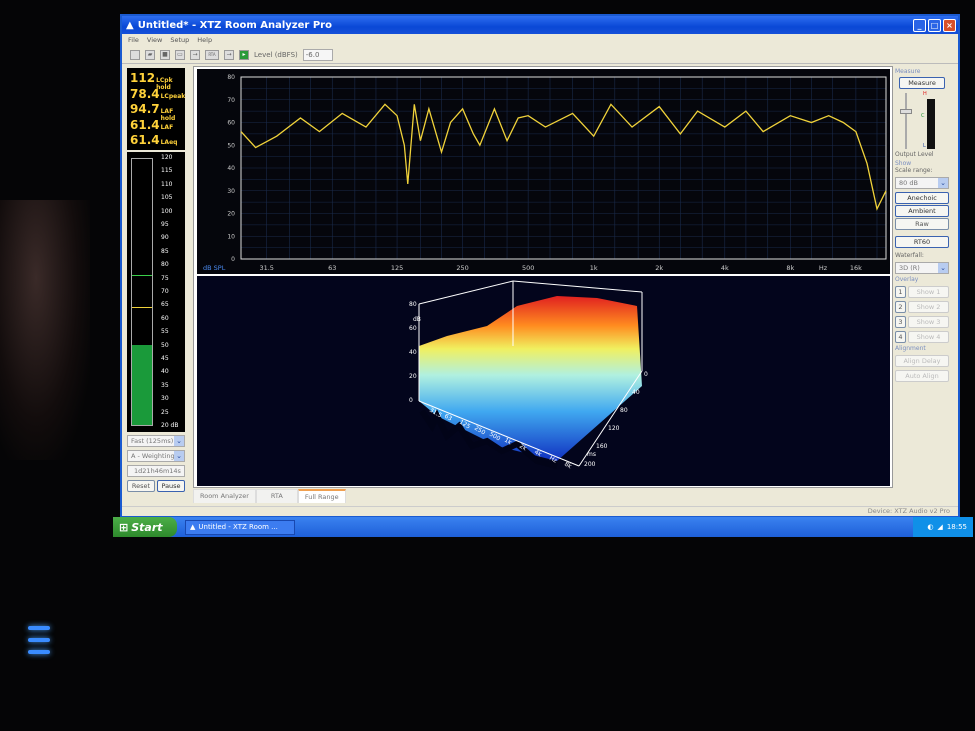  Describe the element at coordinates (922, 268) in the screenshot. I see `waterfall-select: 3D (R) ⌄` at that location.